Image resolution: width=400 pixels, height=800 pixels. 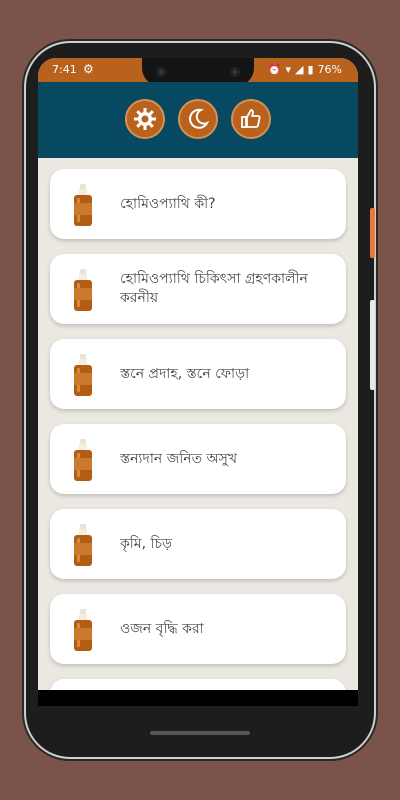 I want to click on gear-icon, so click(x=145, y=119).